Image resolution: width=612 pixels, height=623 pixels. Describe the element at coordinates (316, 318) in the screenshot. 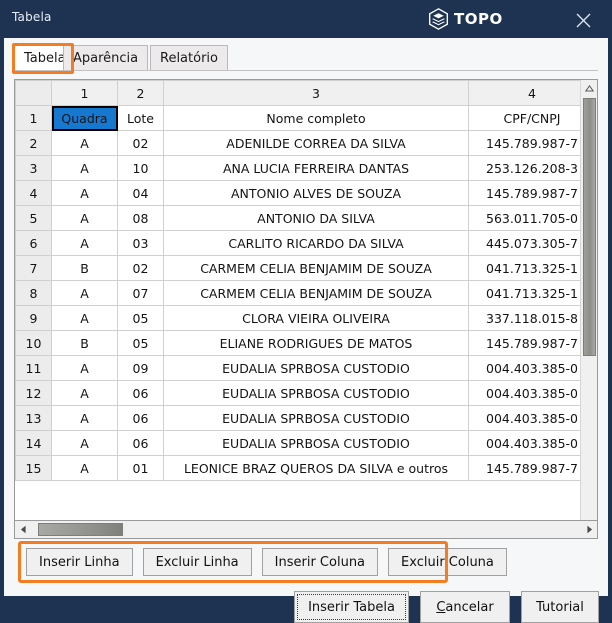

I see `grid-cell: CLORA VIEIRA OLIVEIRA` at that location.